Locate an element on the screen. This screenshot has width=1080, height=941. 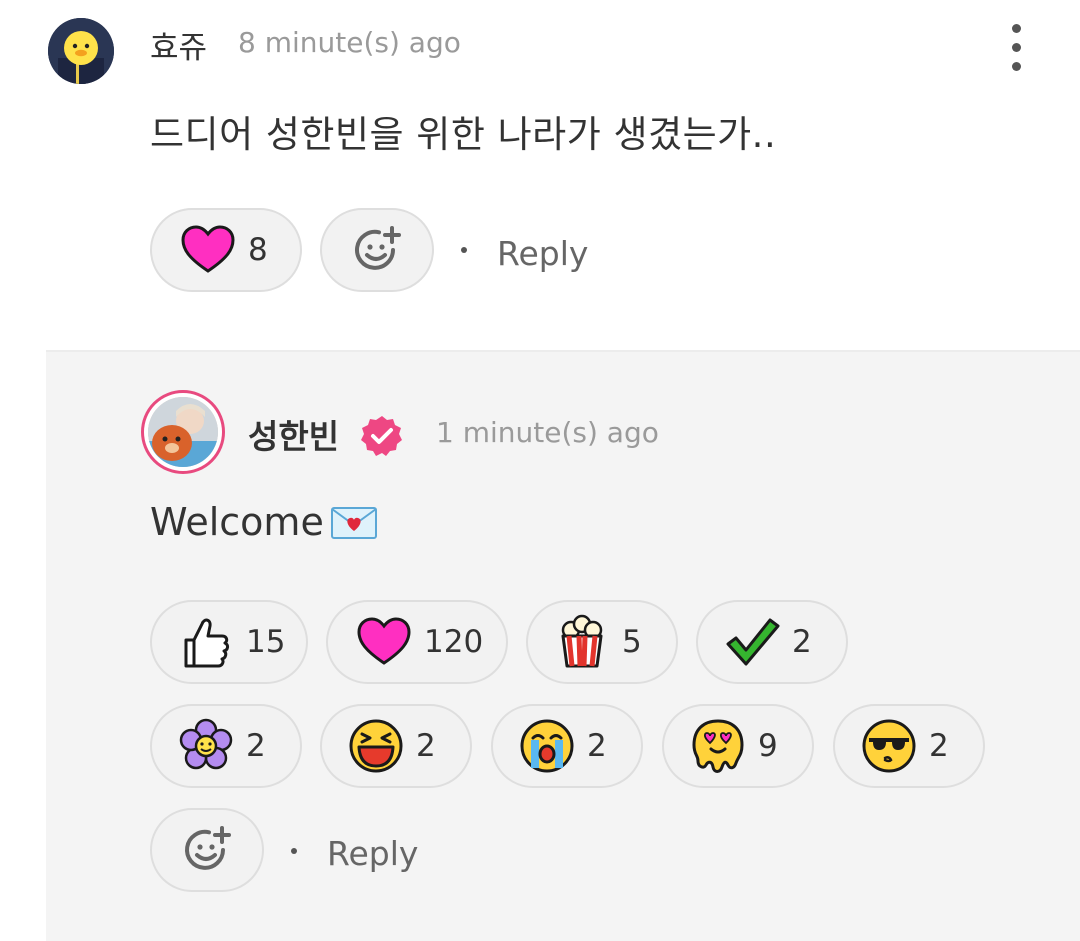
thumbs-up-icon is located at coordinates (206, 642).